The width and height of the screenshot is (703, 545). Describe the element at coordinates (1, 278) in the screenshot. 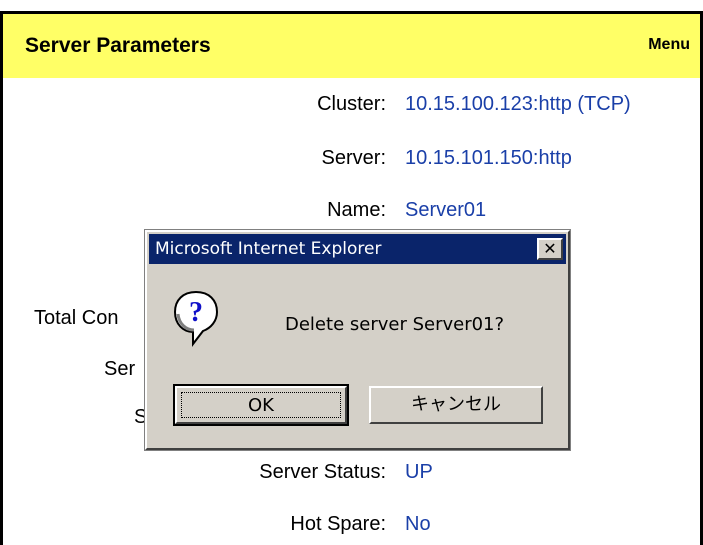

I see `frame-border-left` at that location.